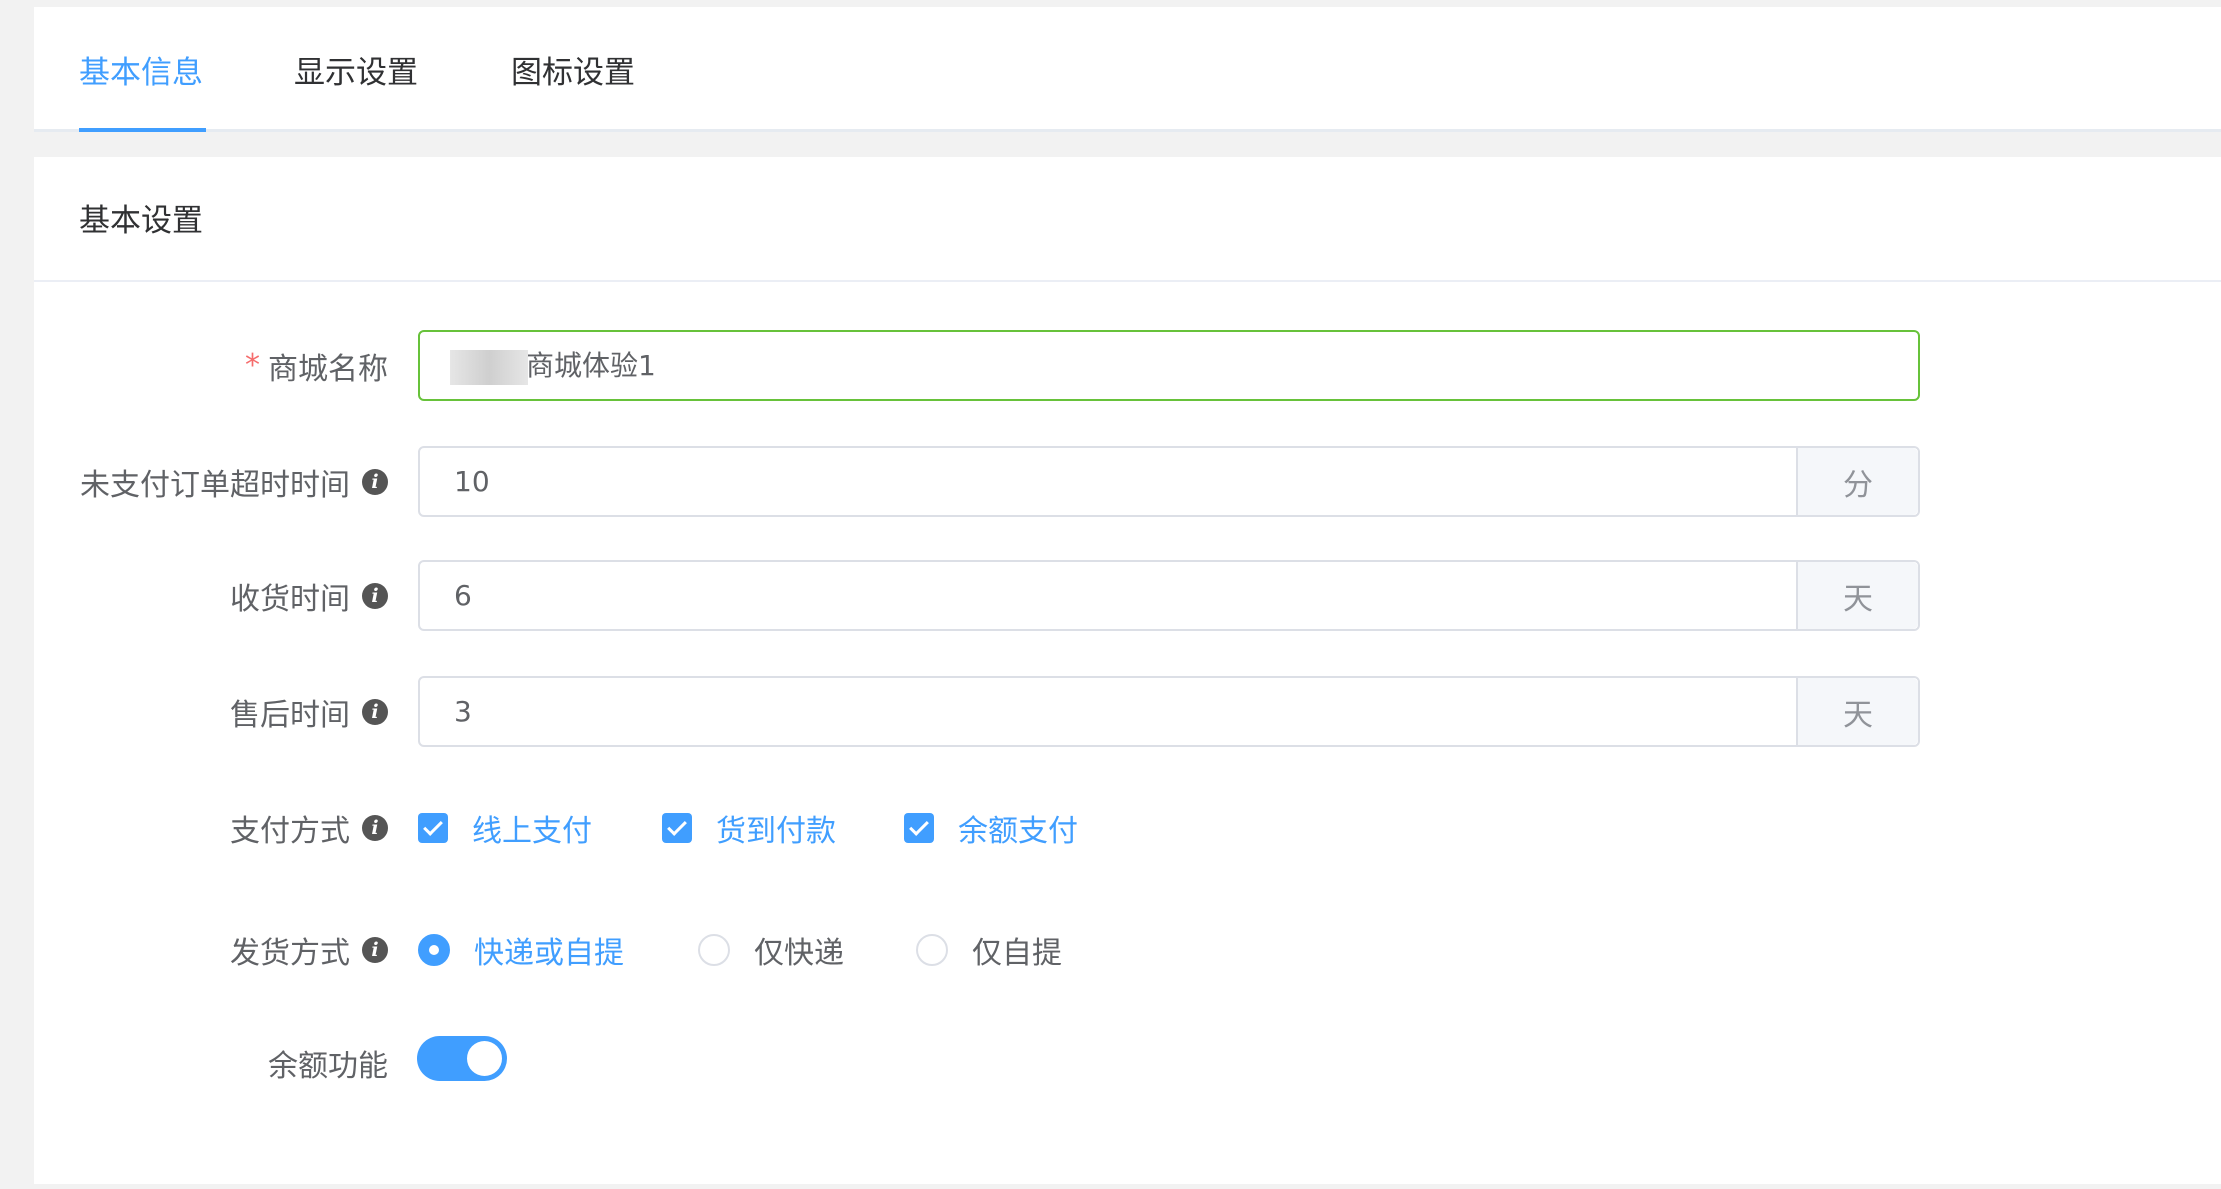  Describe the element at coordinates (549, 953) in the screenshot. I see `radio-label: 快递或自提` at that location.